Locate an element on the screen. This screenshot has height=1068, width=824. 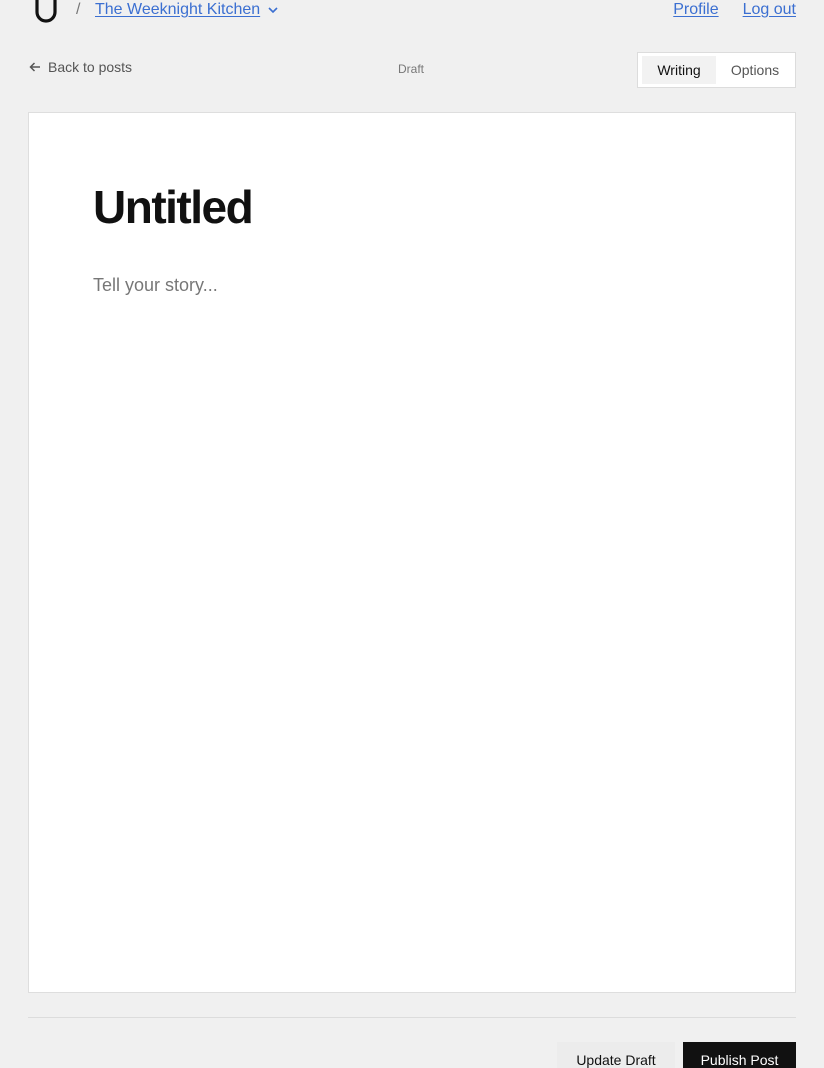
update-draft-button: Update Draft is located at coordinates (616, 1055).